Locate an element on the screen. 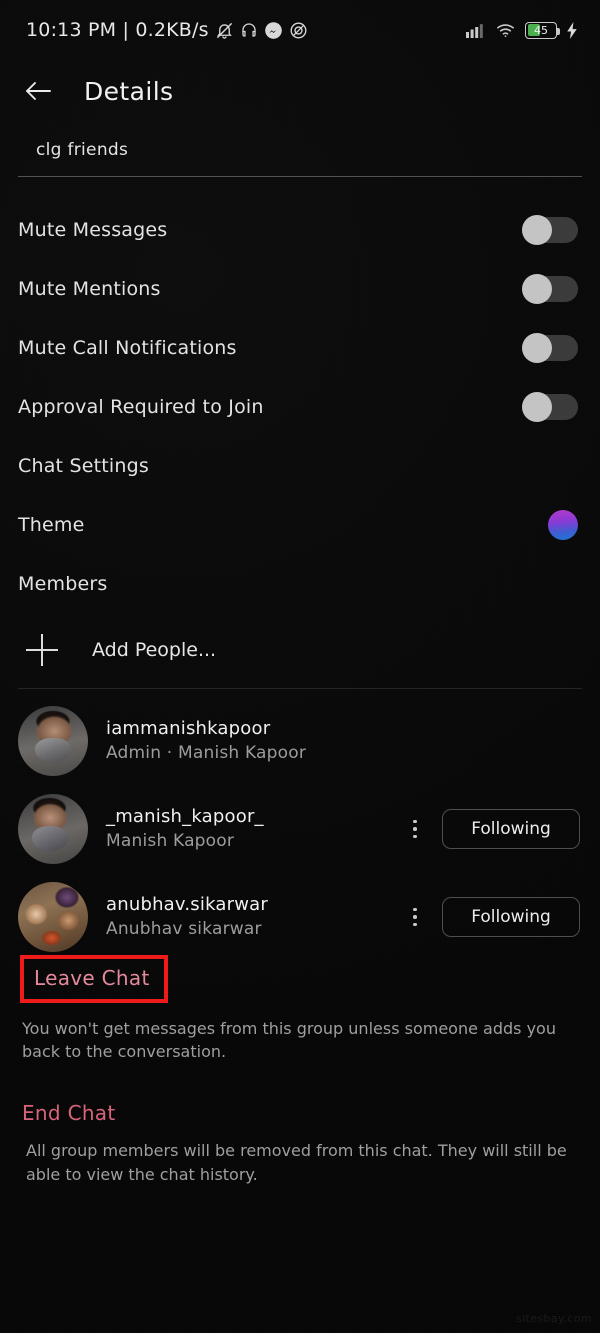  setting-row-mute-mentions: Mute Mentions is located at coordinates (300, 288).